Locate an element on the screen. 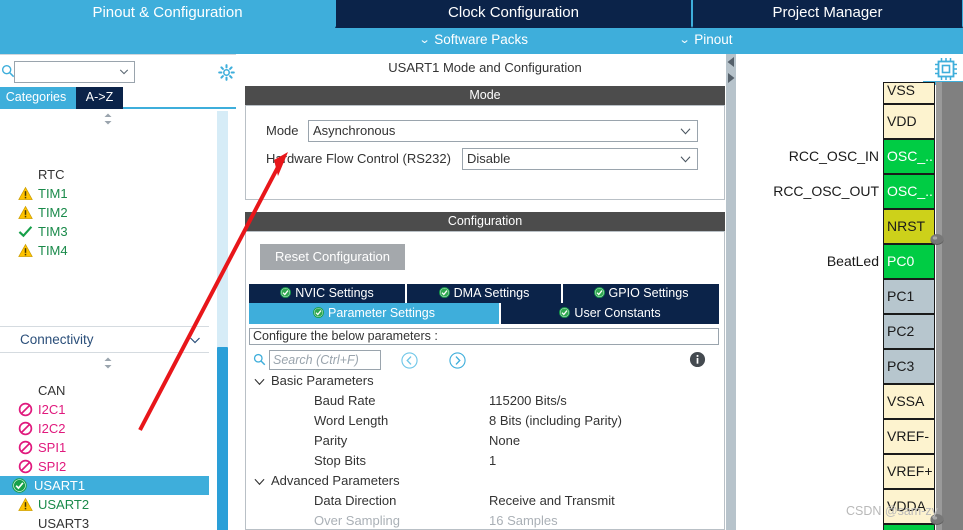 The width and height of the screenshot is (963, 530). pin-label: VSSA is located at coordinates (906, 401).